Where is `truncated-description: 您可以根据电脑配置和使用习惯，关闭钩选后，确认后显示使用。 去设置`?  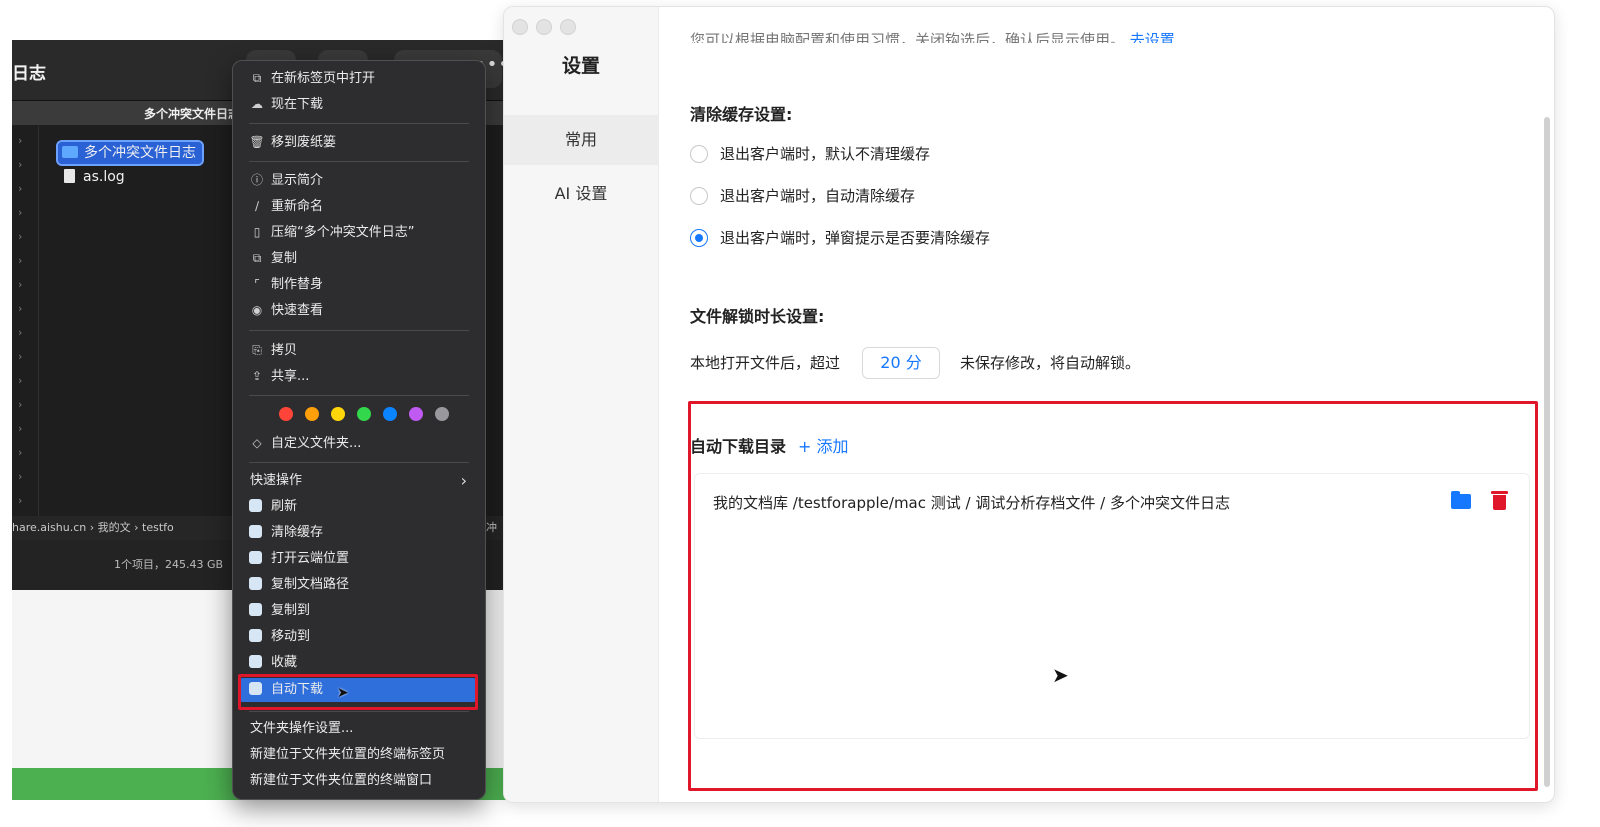 truncated-description: 您可以根据电脑配置和使用习惯，关闭钩选后，确认后显示使用。 去设置 is located at coordinates (932, 36).